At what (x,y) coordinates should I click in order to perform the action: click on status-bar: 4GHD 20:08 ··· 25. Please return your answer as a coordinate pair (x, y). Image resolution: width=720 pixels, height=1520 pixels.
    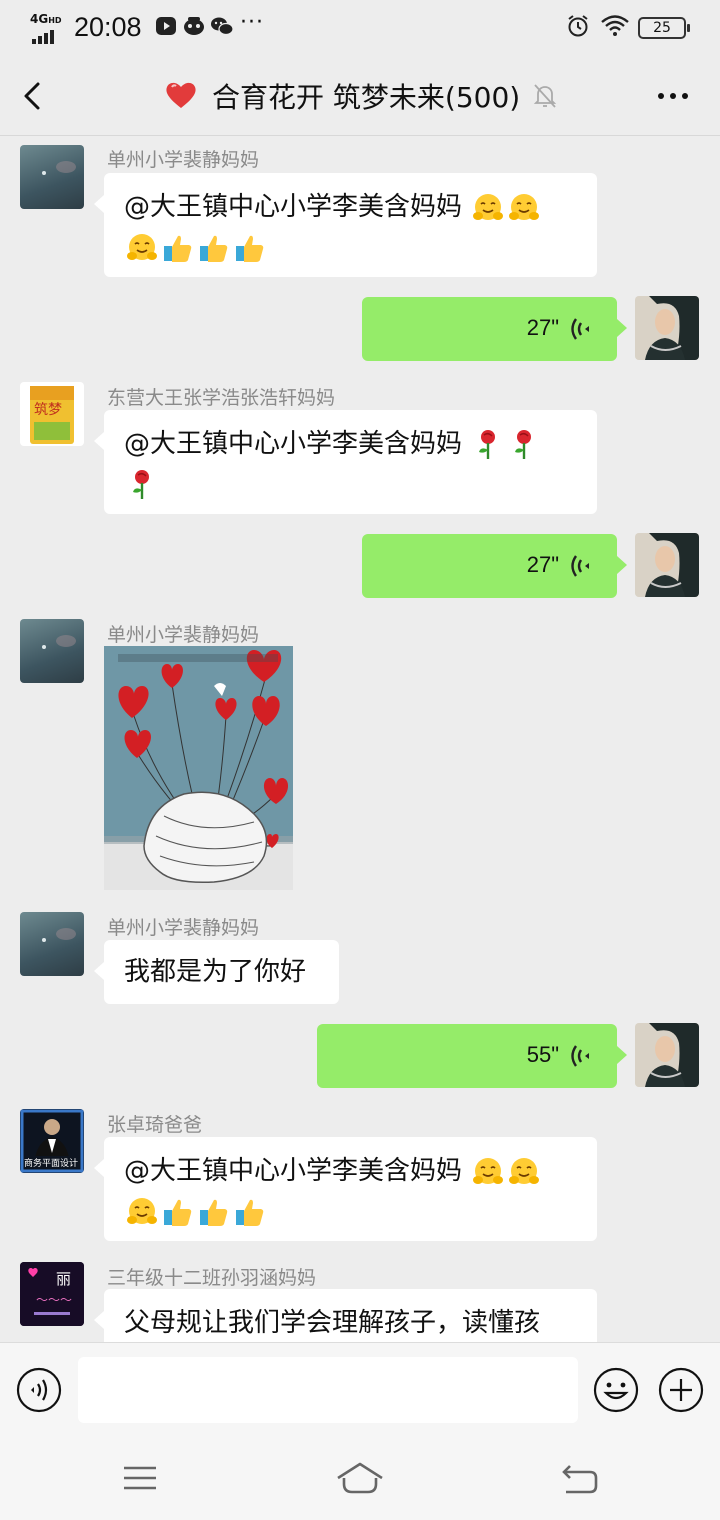
    Looking at the image, I should click on (360, 28).